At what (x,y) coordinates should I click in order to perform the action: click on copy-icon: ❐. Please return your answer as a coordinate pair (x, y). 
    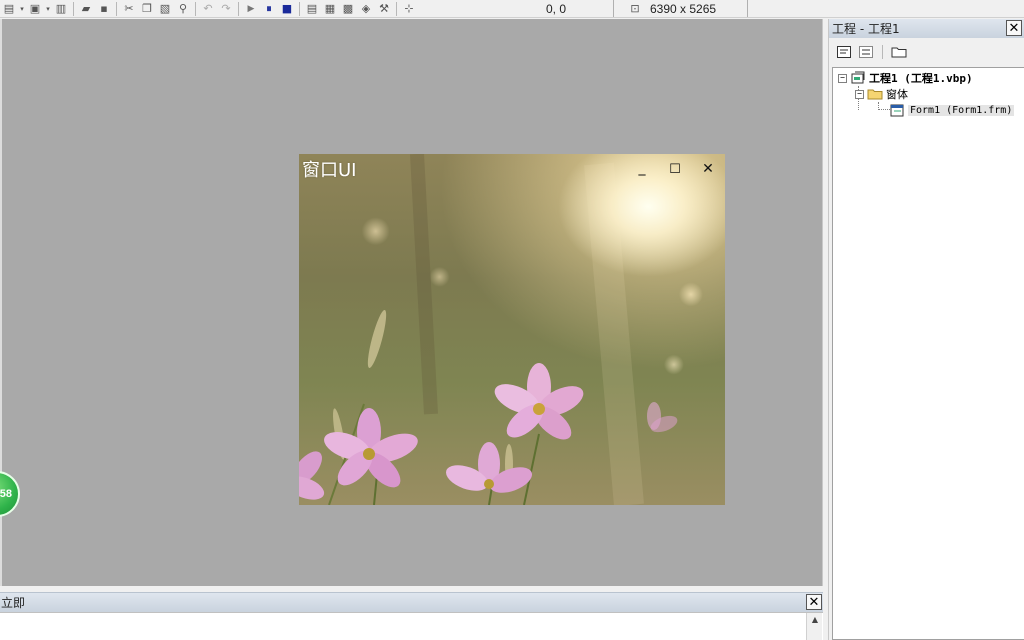
    Looking at the image, I should click on (147, 9).